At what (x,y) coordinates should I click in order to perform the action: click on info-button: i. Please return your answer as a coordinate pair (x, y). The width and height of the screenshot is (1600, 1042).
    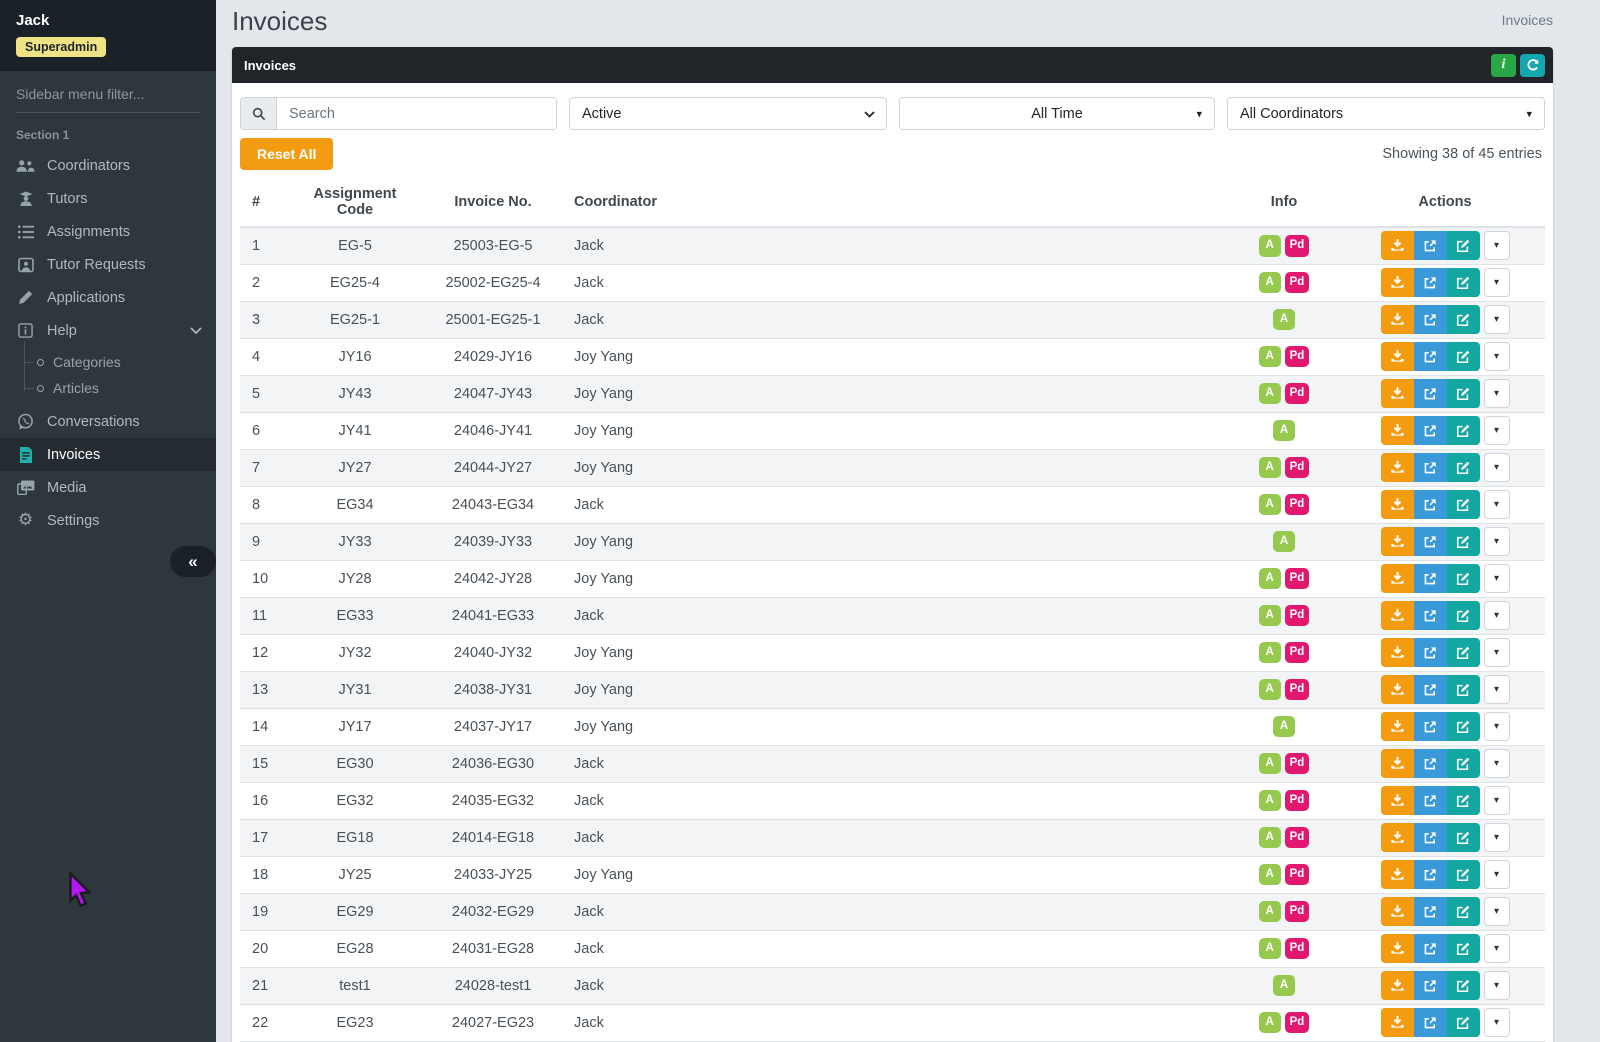
    Looking at the image, I should click on (1503, 65).